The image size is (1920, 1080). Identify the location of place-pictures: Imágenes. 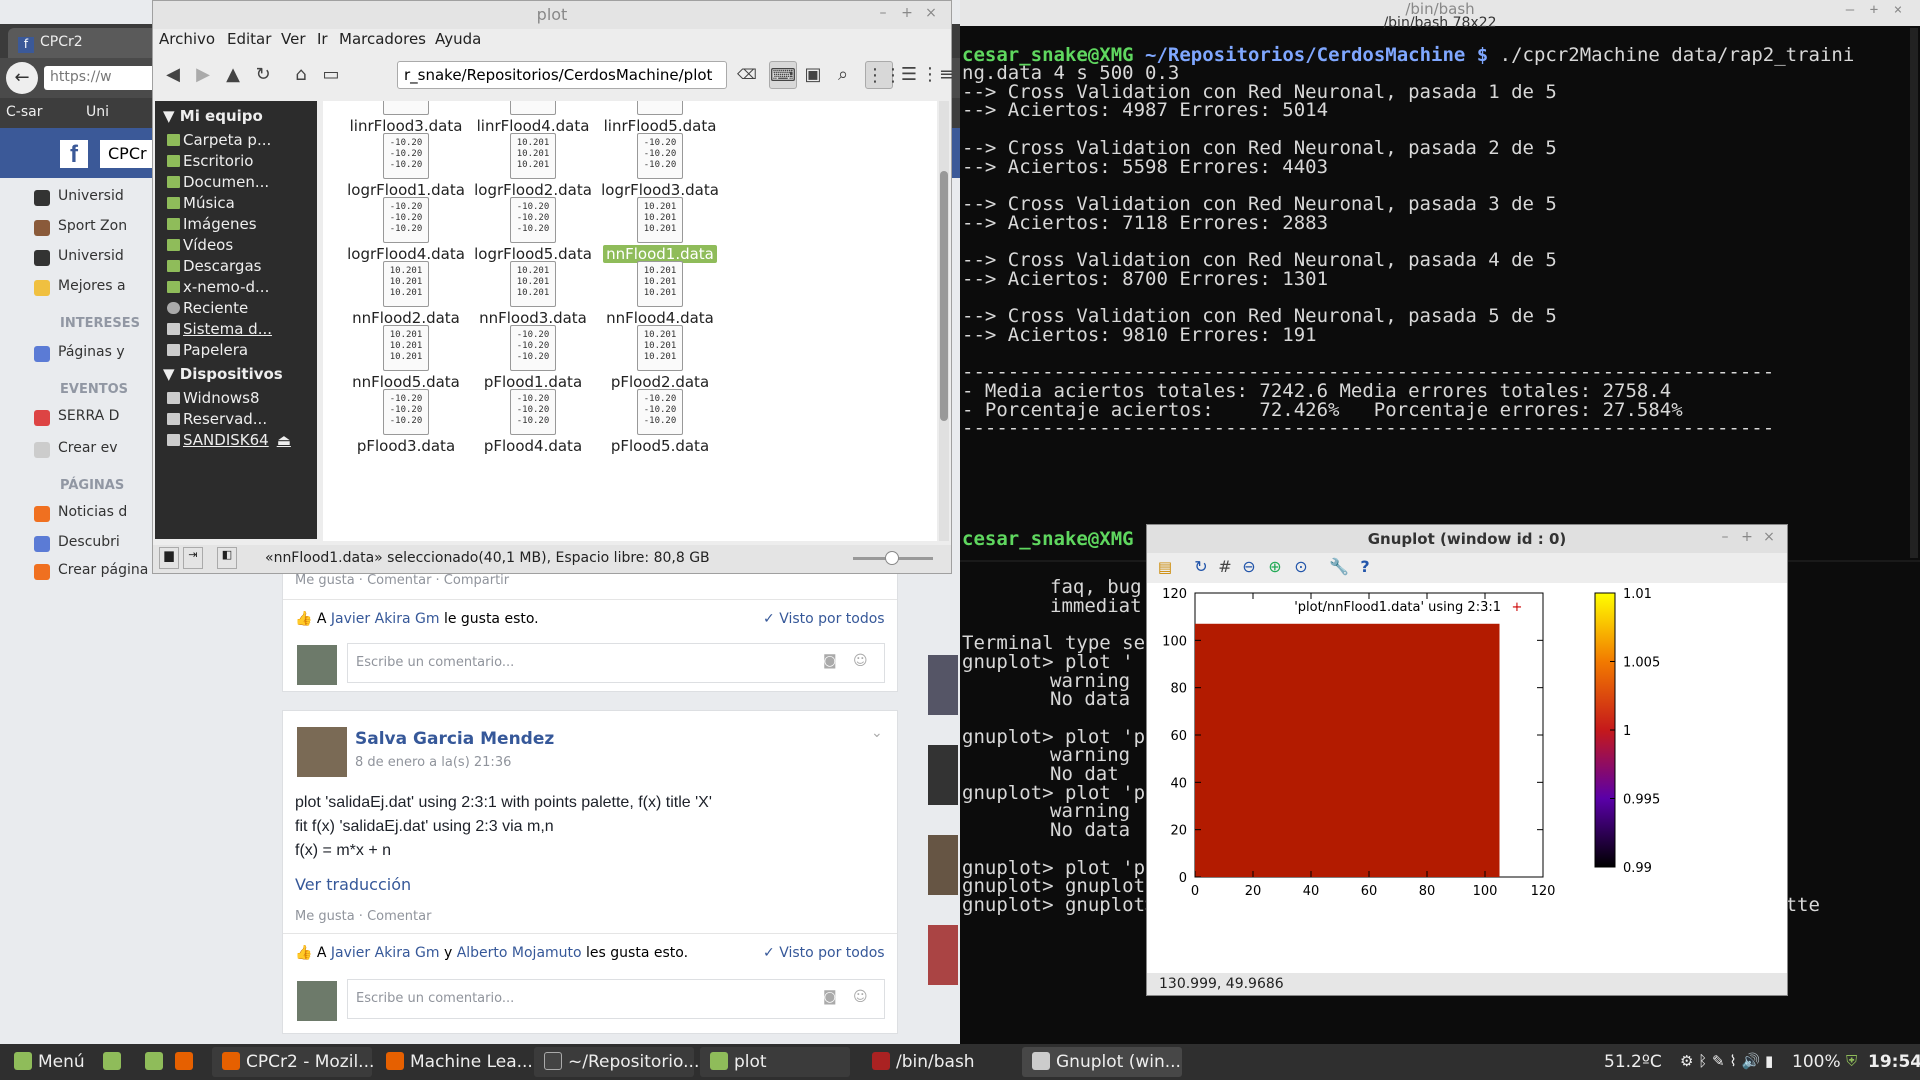
(212, 224).